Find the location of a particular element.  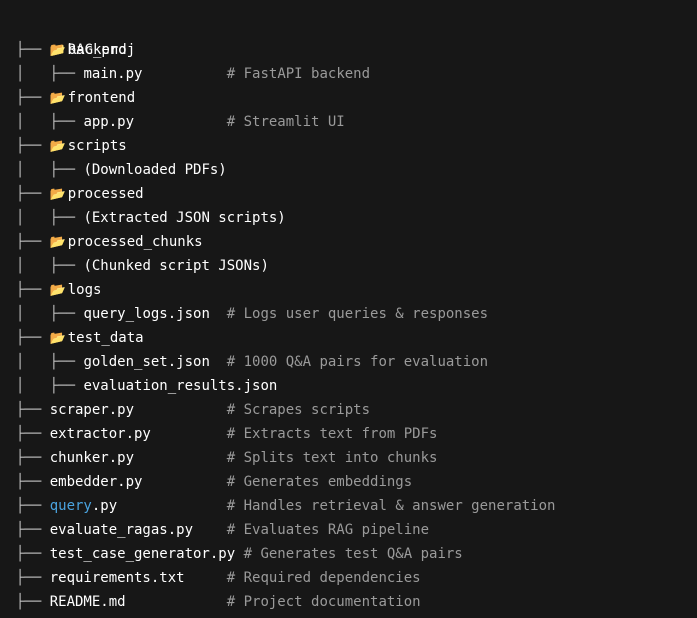

comment: # Streamlit UI is located at coordinates (285, 122).